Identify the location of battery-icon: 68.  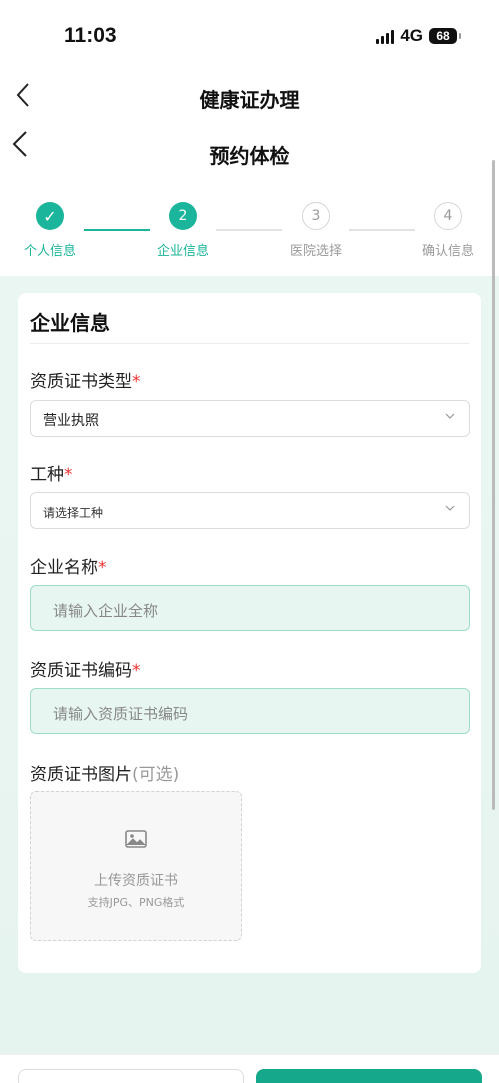
(445, 36).